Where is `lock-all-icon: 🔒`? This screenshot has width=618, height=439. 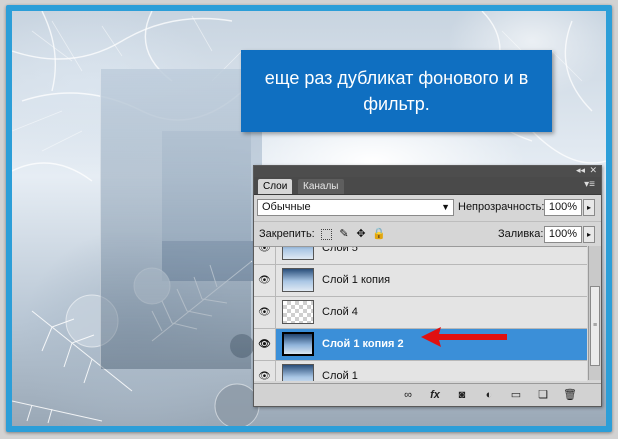 lock-all-icon: 🔒 is located at coordinates (379, 234).